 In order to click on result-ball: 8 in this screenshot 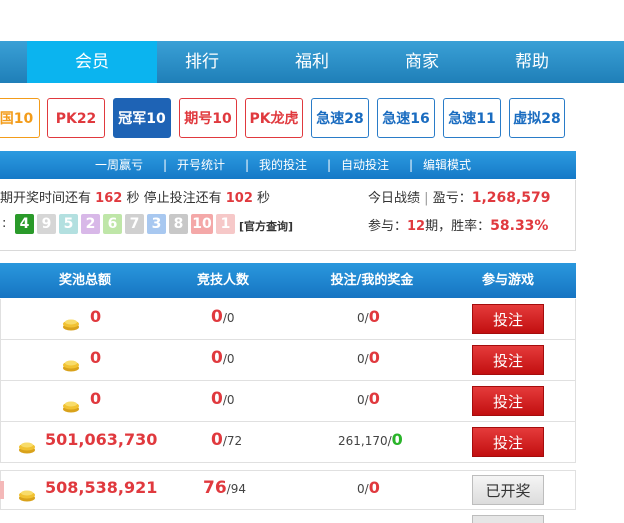, I will do `click(178, 224)`.